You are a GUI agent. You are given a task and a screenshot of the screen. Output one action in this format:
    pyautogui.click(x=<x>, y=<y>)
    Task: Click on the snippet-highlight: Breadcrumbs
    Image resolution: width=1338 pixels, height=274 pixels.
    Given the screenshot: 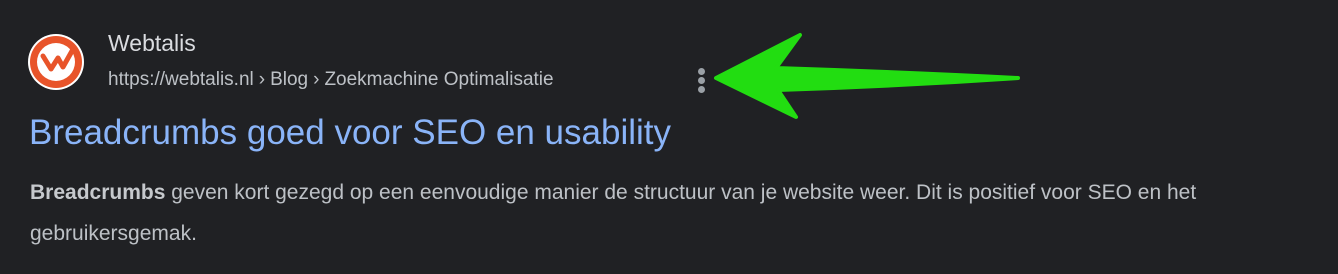 What is the action you would take?
    pyautogui.click(x=98, y=192)
    